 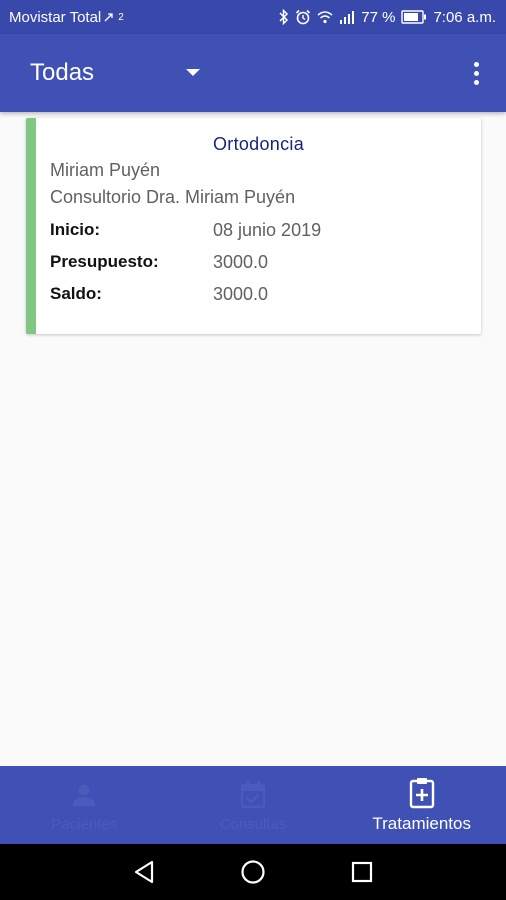 What do you see at coordinates (284, 17) in the screenshot?
I see `bluetooth-icon` at bounding box center [284, 17].